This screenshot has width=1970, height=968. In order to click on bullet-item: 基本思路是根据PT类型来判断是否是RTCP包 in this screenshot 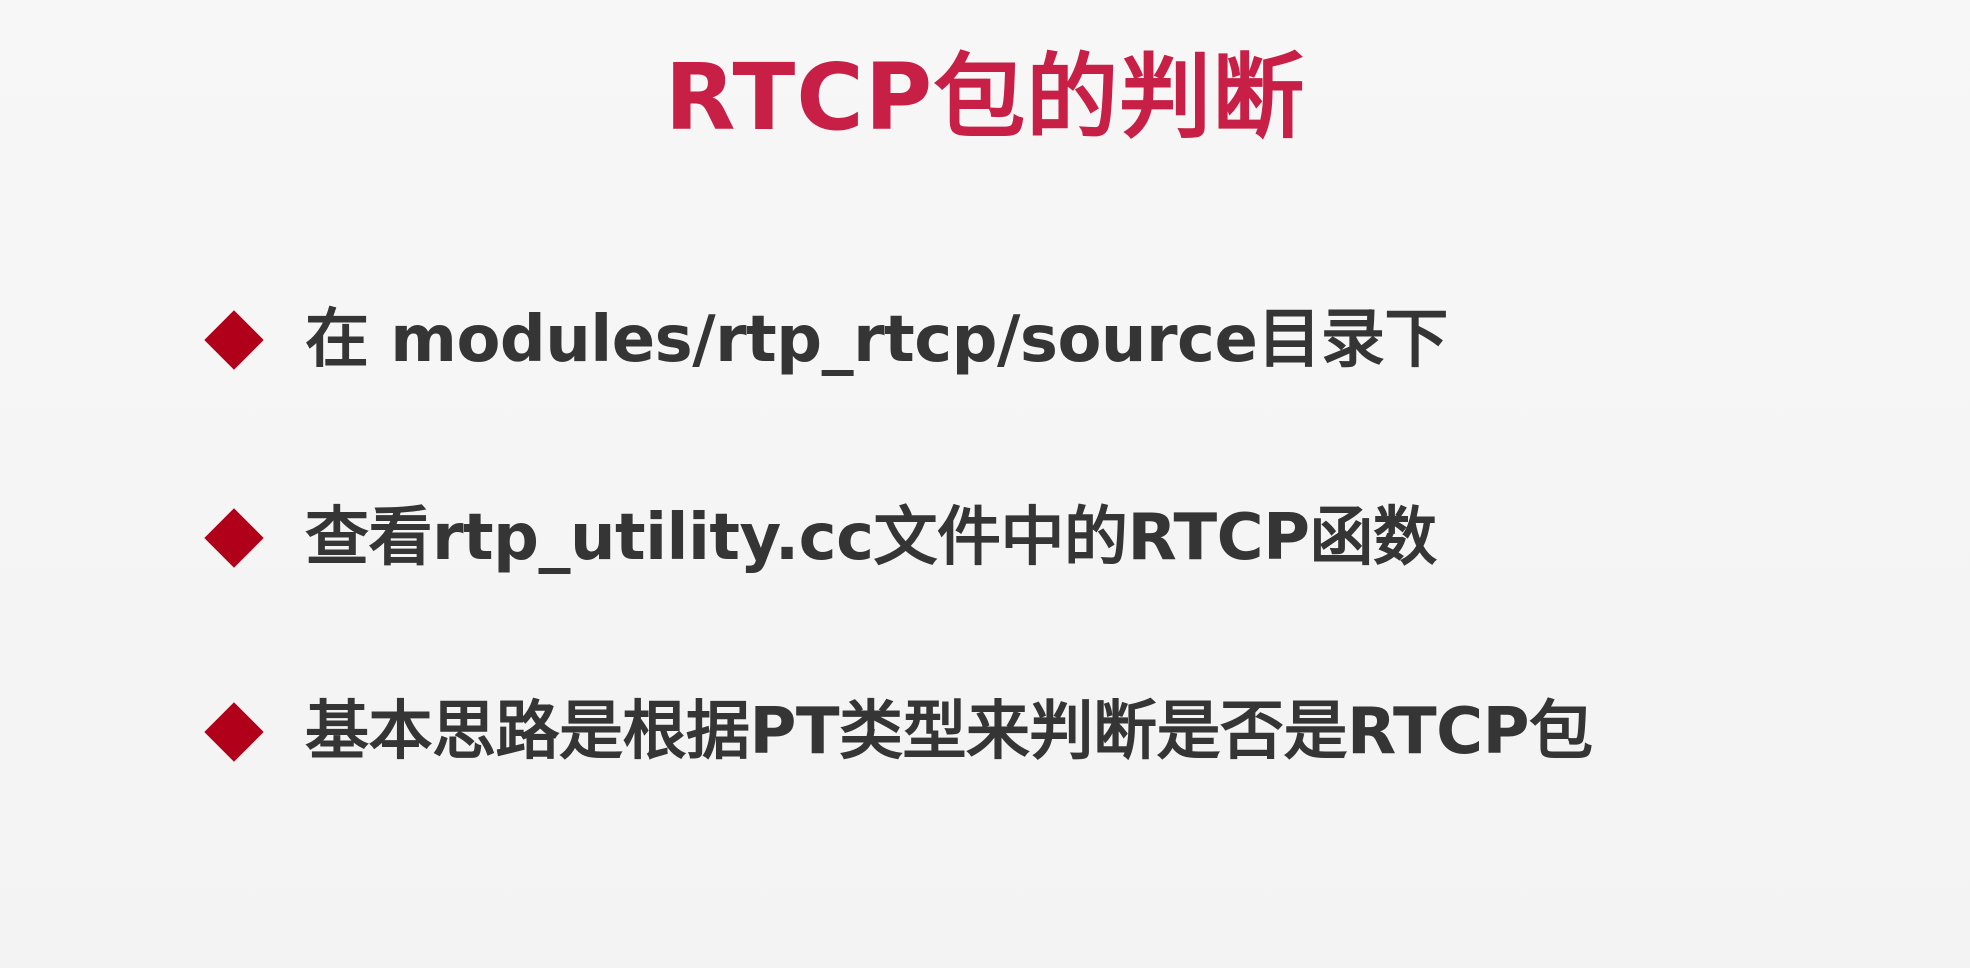, I will do `click(898, 732)`.